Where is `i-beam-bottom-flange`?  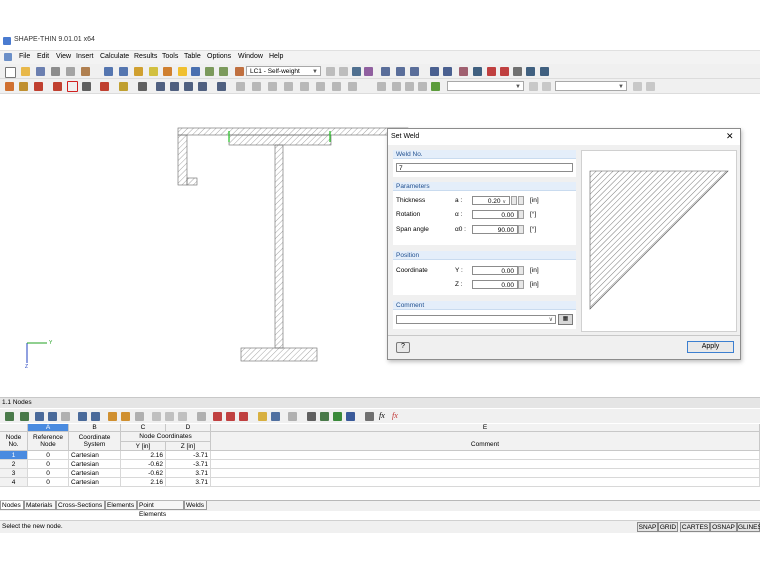
i-beam-bottom-flange is located at coordinates (279, 354).